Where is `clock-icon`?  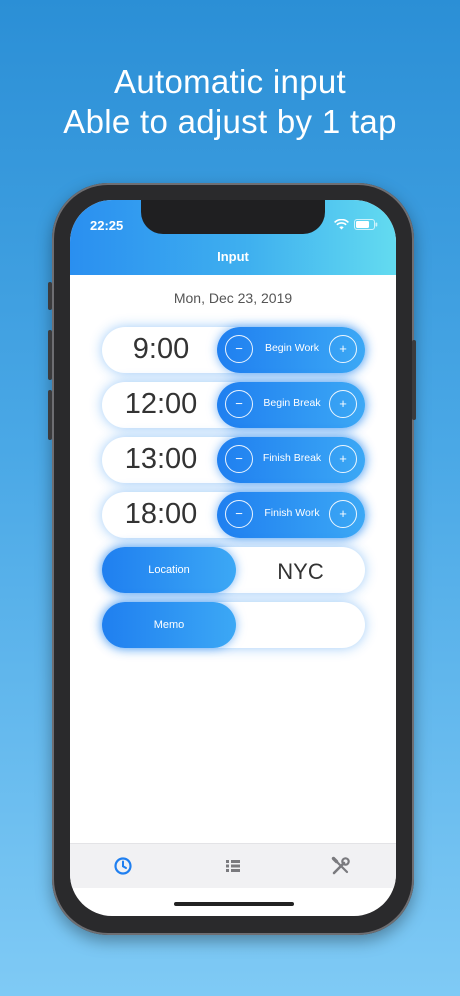 clock-icon is located at coordinates (123, 866).